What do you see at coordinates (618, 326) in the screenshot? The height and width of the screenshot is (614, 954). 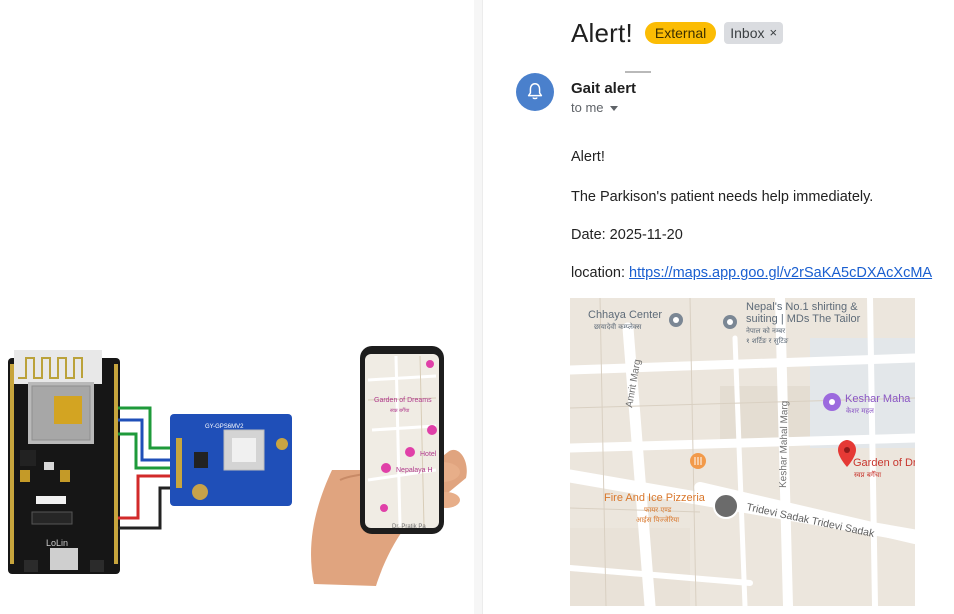 I see `map-label-chhaya-np: छायादेवी कम्प्लेक्स` at bounding box center [618, 326].